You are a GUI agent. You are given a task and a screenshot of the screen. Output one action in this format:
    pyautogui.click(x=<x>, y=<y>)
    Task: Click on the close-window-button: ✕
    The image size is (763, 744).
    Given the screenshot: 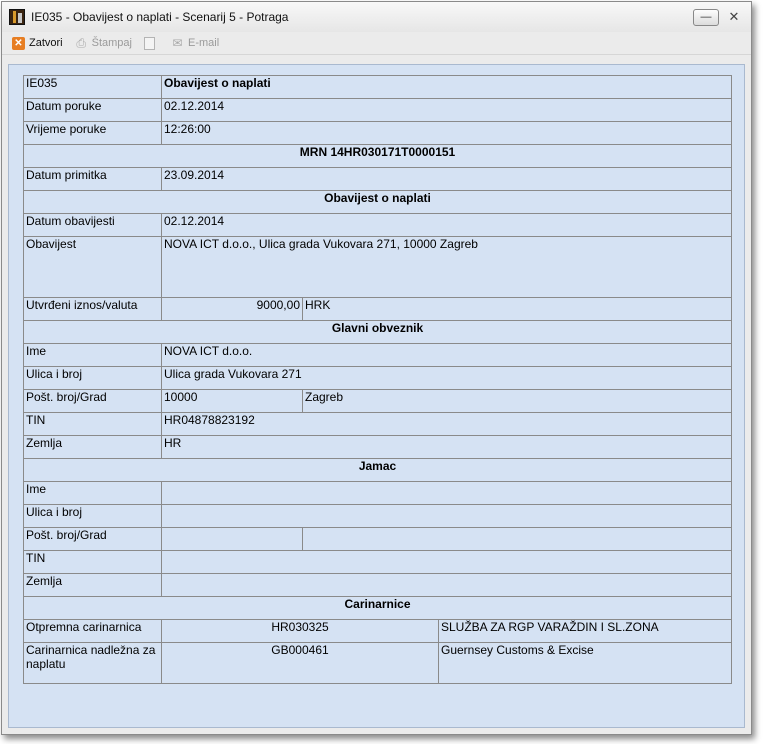 What is the action you would take?
    pyautogui.click(x=734, y=17)
    